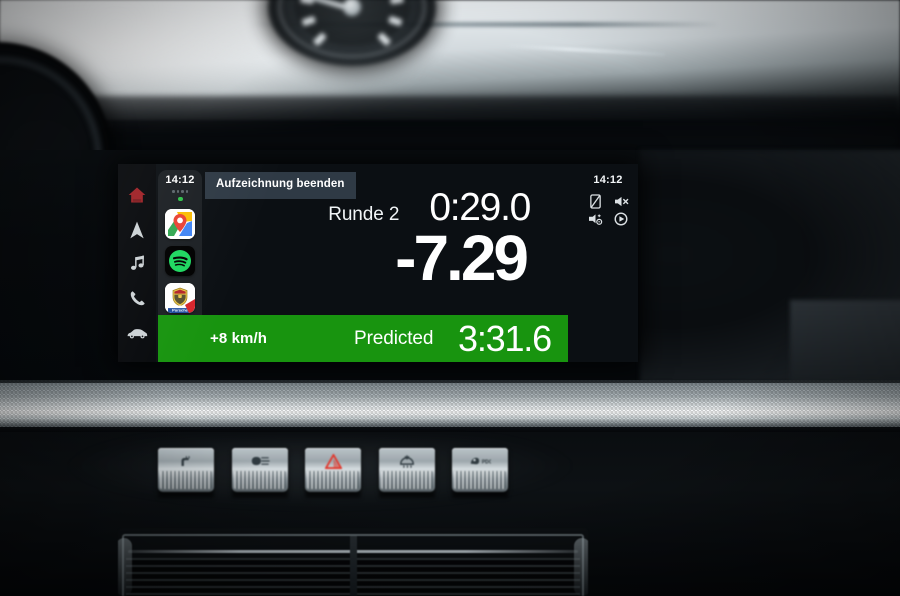 This screenshot has width=900, height=596. Describe the element at coordinates (462, 258) in the screenshot. I see `delta-time: -7.29` at that location.